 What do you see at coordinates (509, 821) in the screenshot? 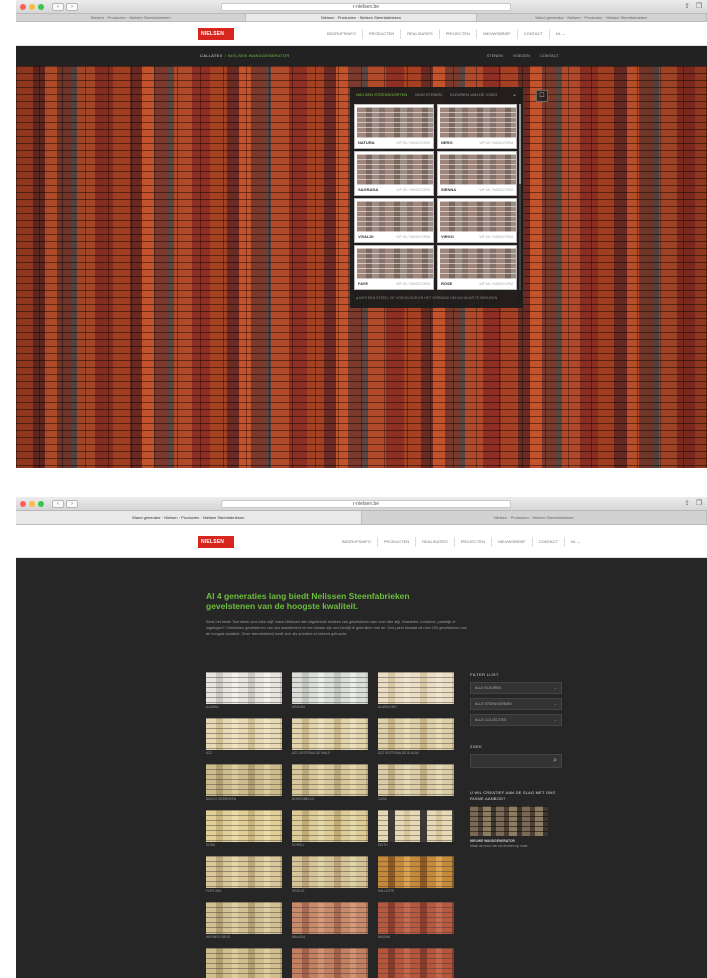
I see `promo-image` at bounding box center [509, 821].